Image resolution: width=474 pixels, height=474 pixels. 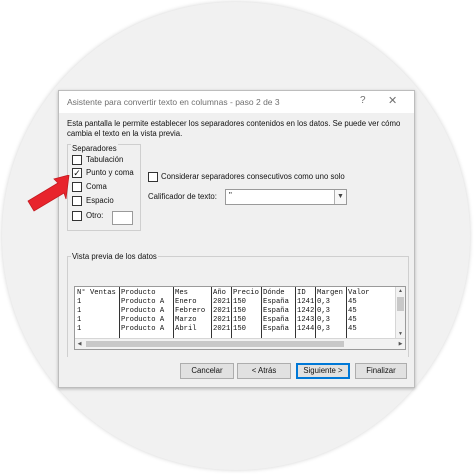 I want to click on other-separator-input, so click(x=122, y=218).